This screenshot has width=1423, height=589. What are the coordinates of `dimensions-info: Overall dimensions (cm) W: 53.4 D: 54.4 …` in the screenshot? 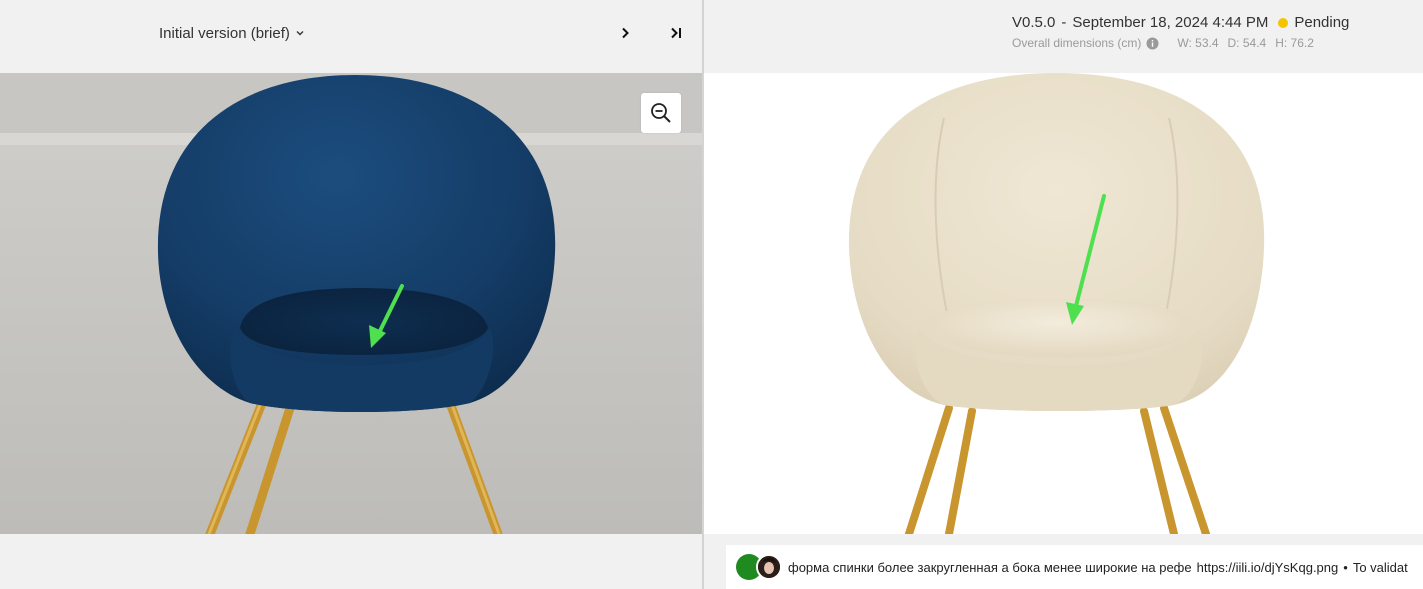 It's located at (1167, 43).